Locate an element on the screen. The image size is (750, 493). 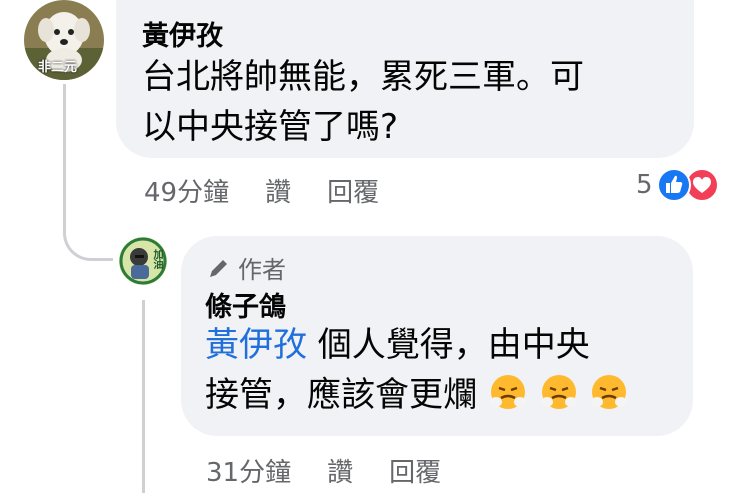
comment-reactions: 5 is located at coordinates (677, 185).